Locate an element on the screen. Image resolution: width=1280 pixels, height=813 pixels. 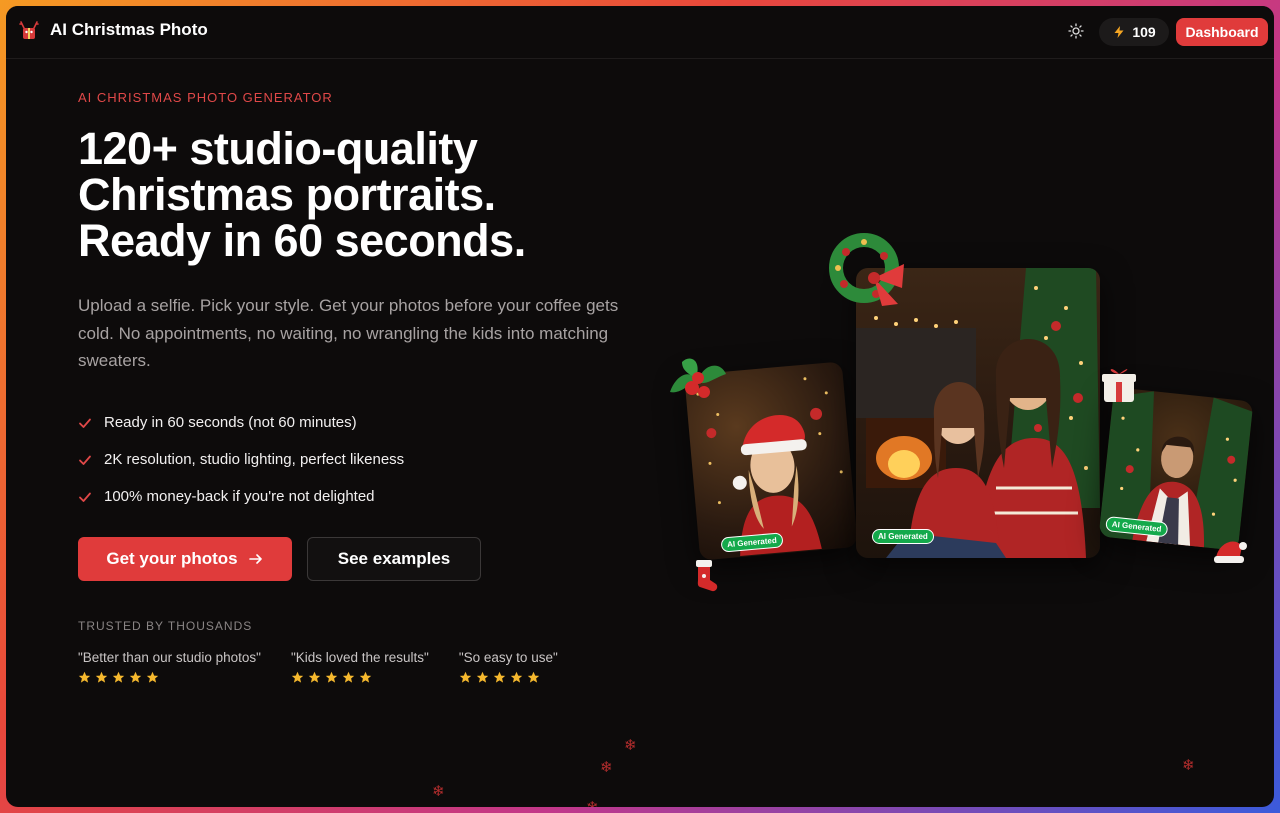
christmas-sweater-portrait-illustration is located at coordinates (1175, 471).